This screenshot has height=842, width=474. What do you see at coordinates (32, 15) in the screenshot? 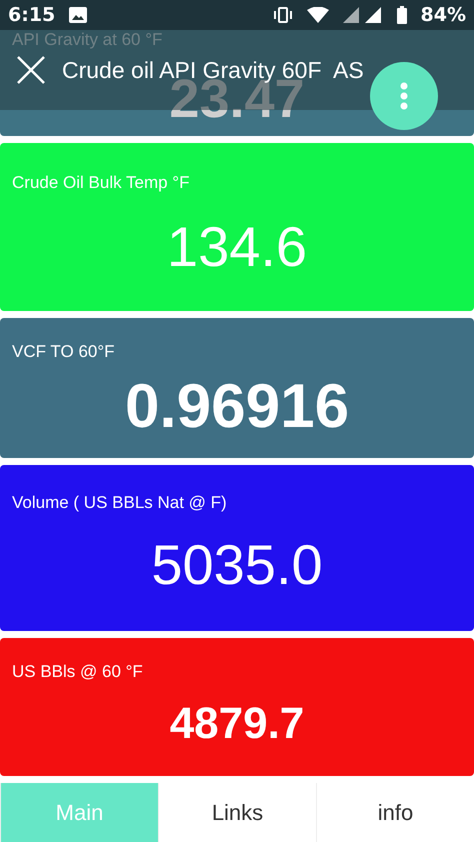
I see `status-time: 6:15` at bounding box center [32, 15].